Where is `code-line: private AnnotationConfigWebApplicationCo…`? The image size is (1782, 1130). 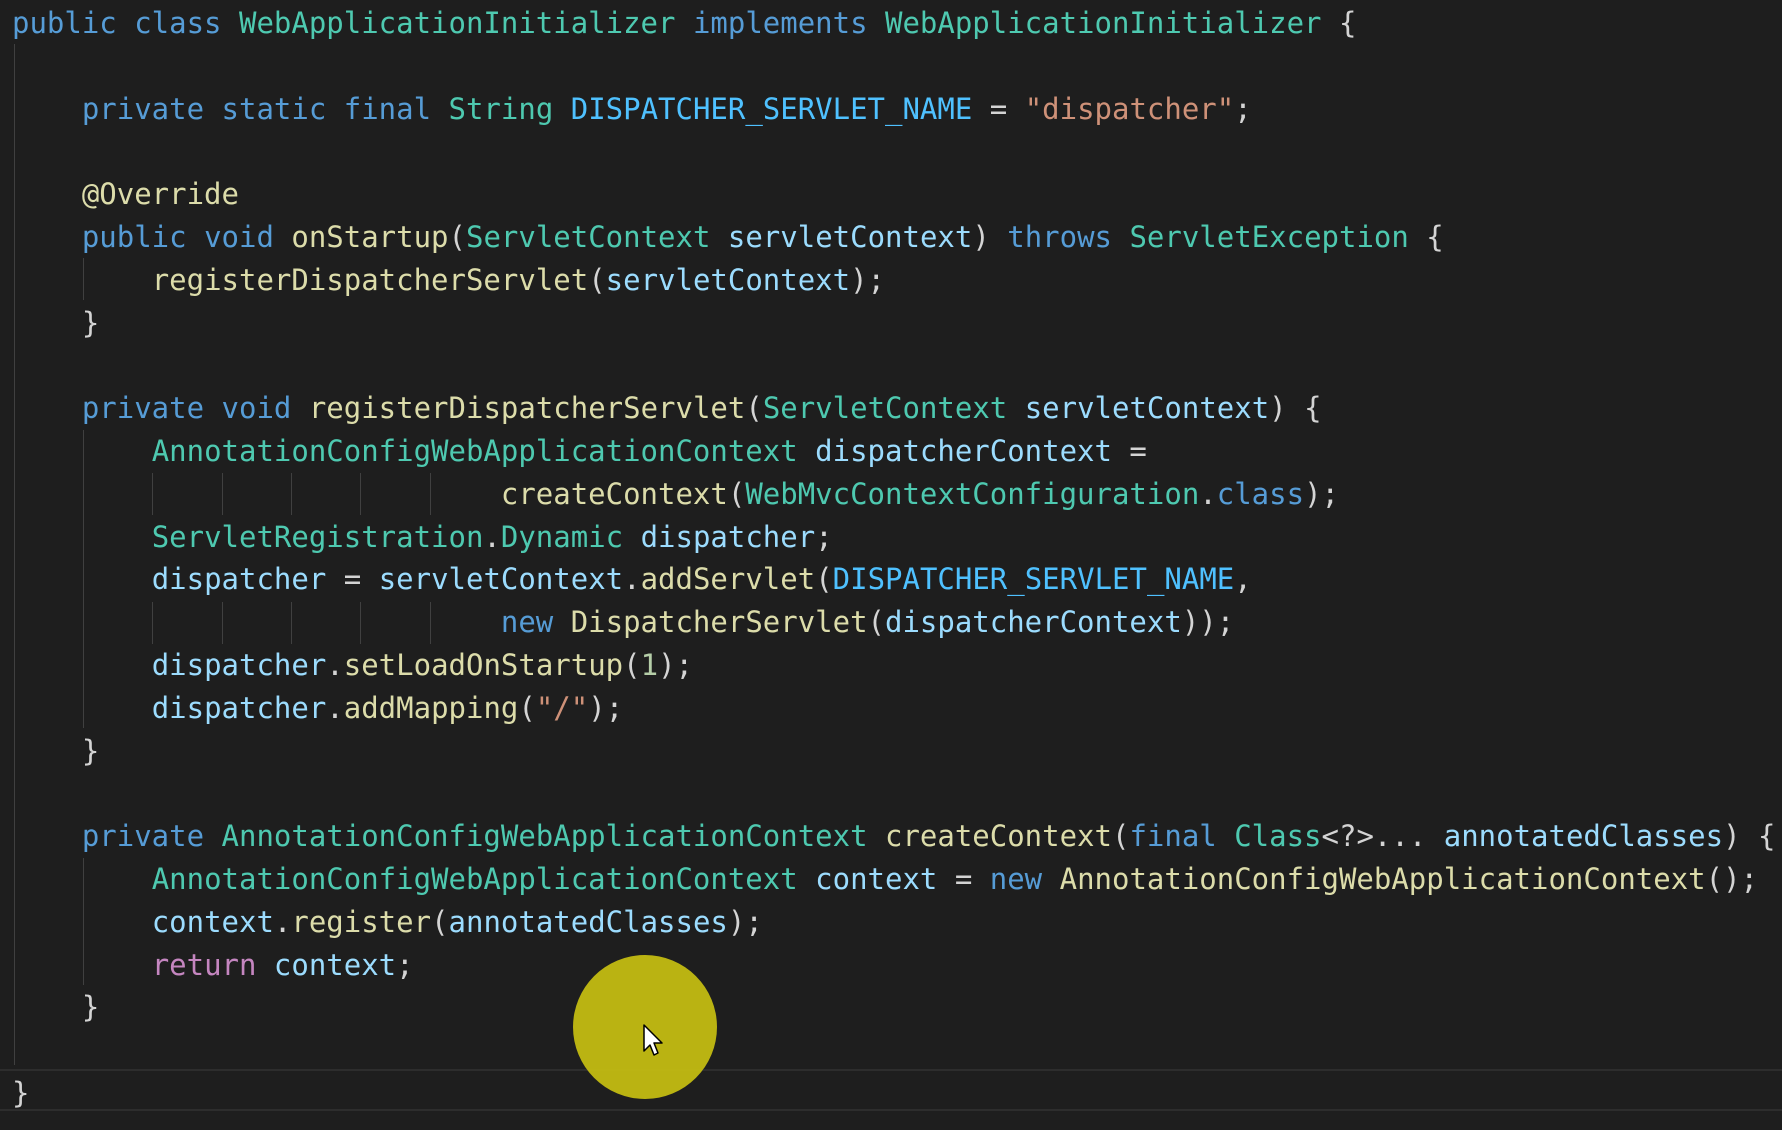
code-line: private AnnotationConfigWebApplicationCo… is located at coordinates (894, 836).